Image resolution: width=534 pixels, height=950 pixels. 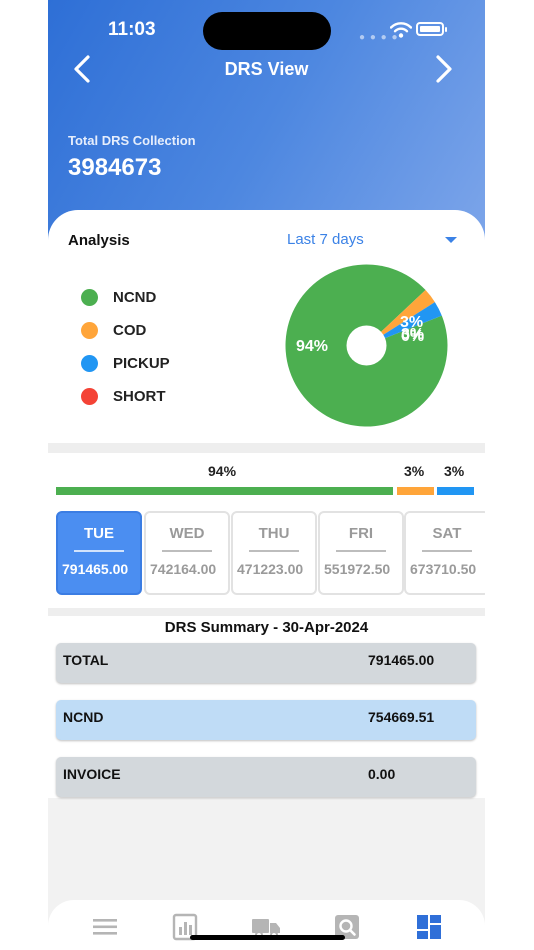 I want to click on pie-label-short: 0%, so click(x=412, y=336).